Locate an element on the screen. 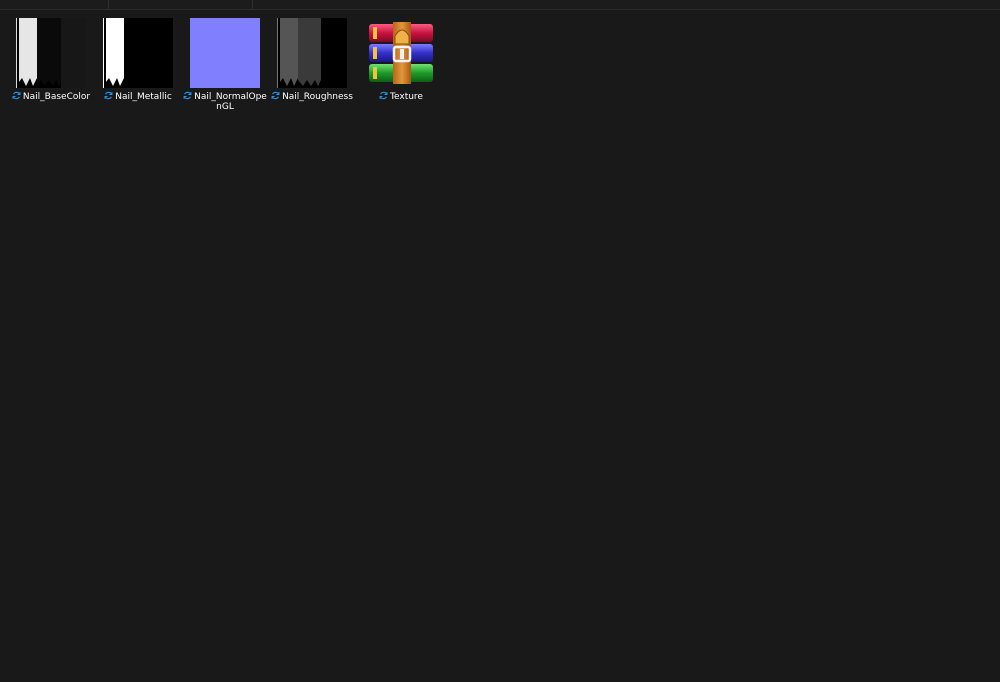  file-name: Nail_Roughness is located at coordinates (317, 97).